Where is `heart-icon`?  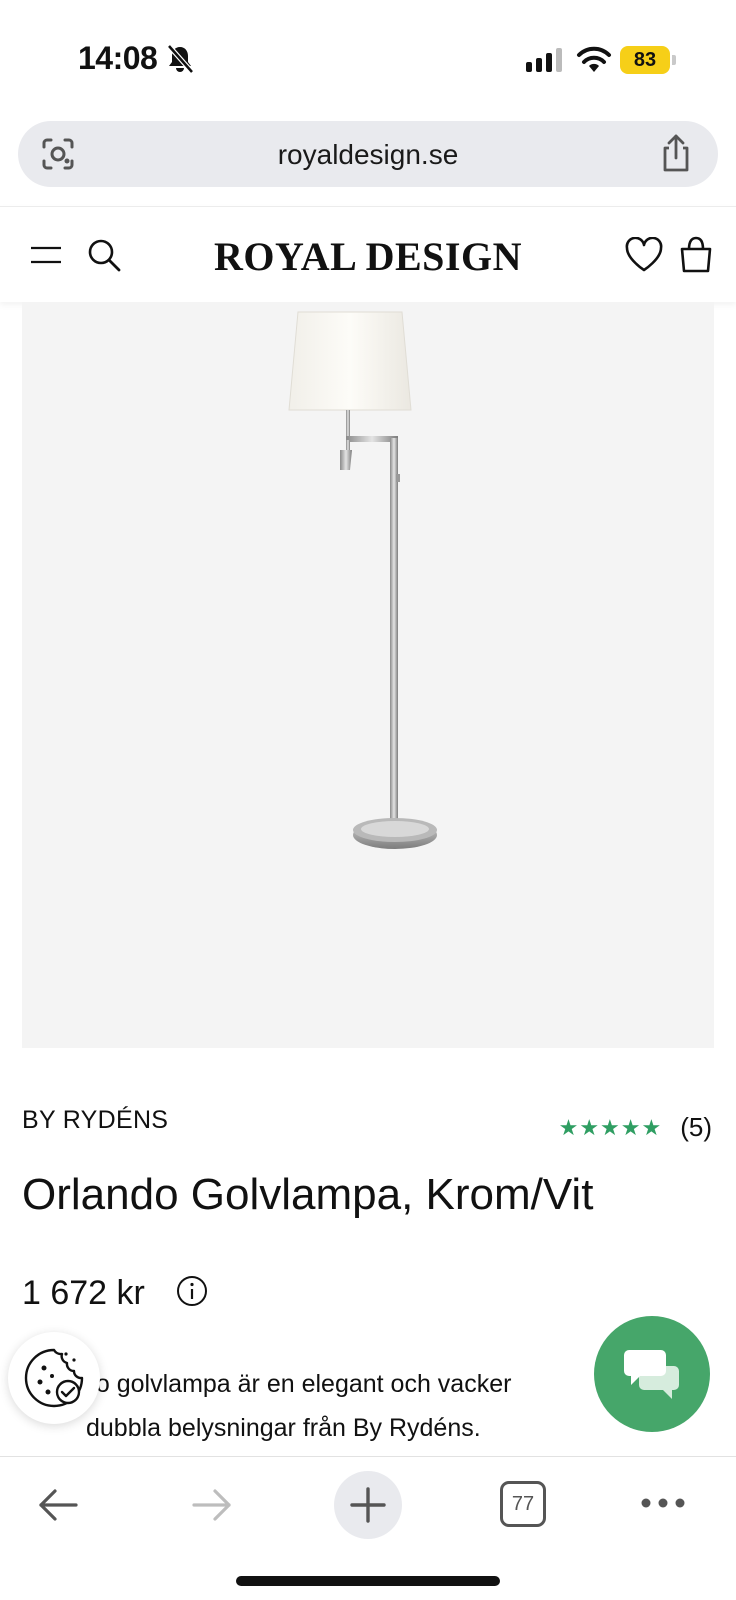
heart-icon is located at coordinates (644, 255).